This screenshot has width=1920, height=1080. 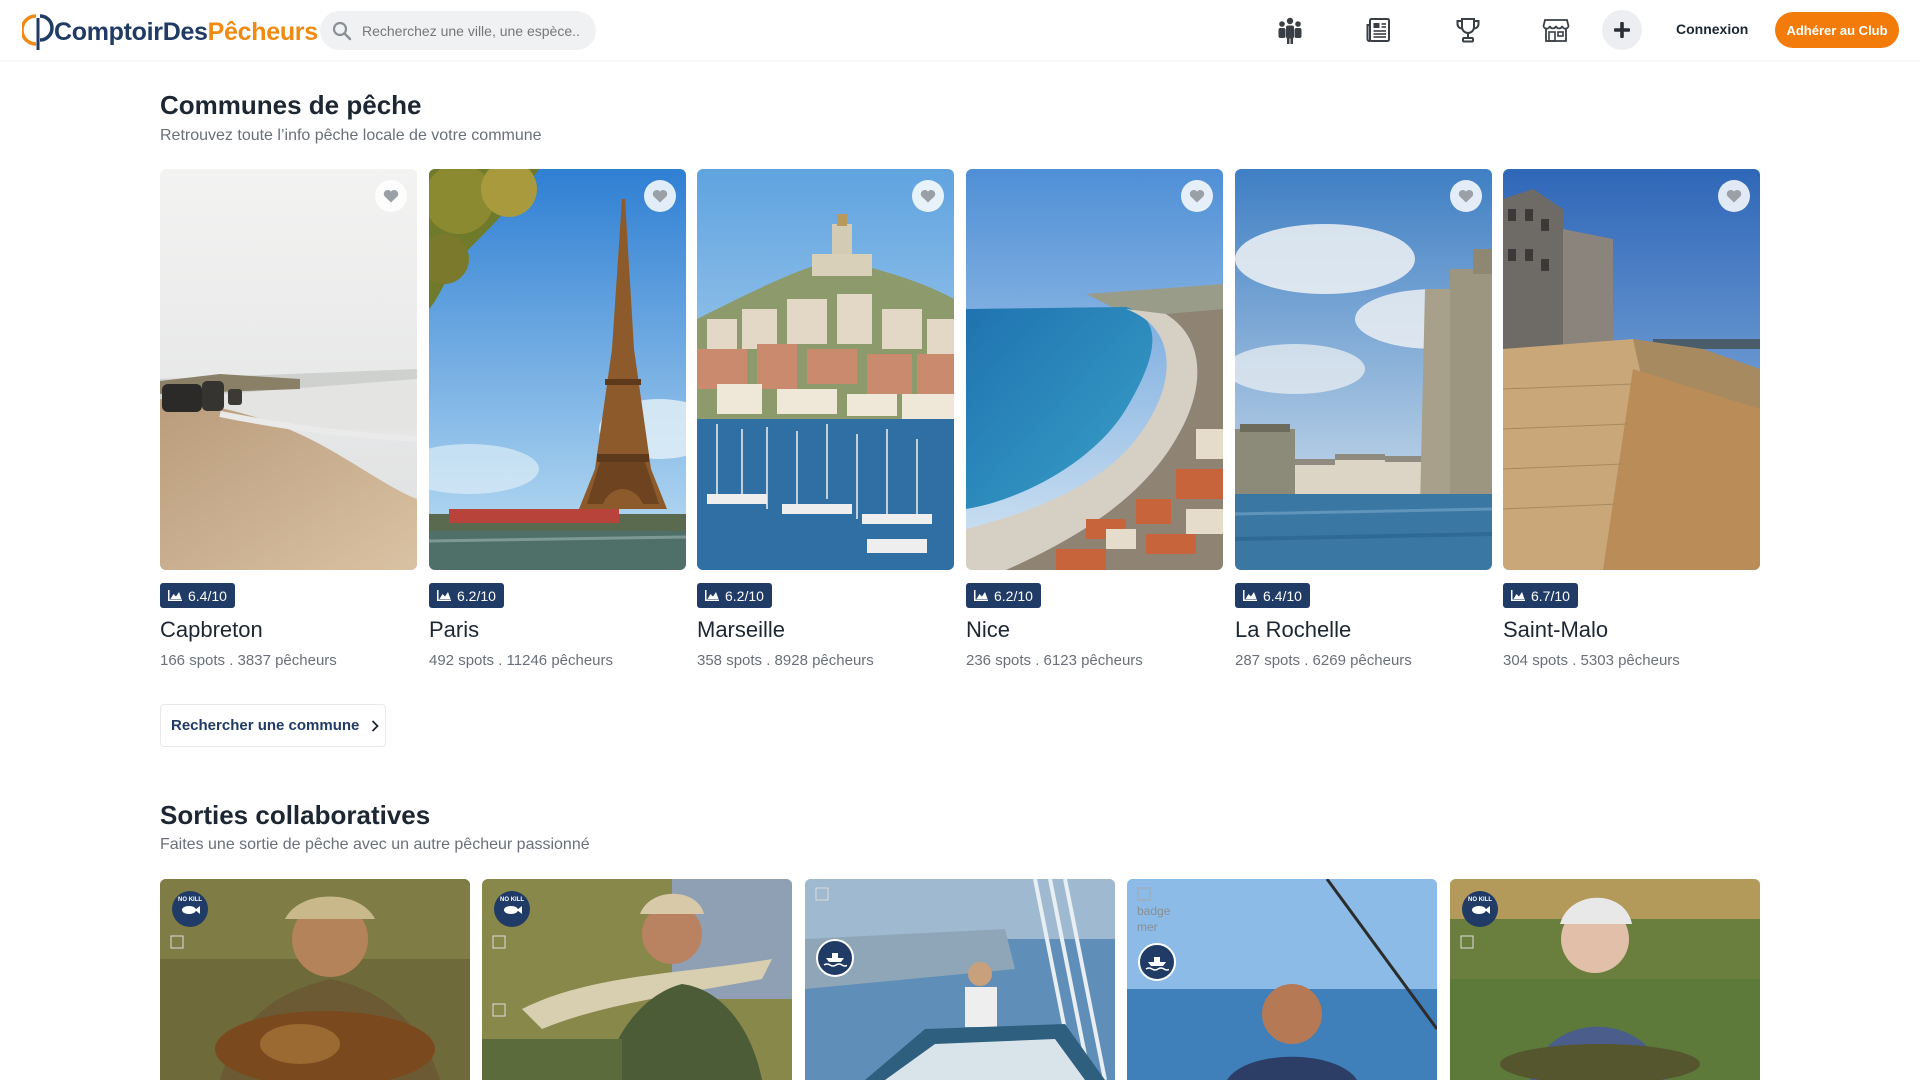 I want to click on city-name: Marseille, so click(x=741, y=629).